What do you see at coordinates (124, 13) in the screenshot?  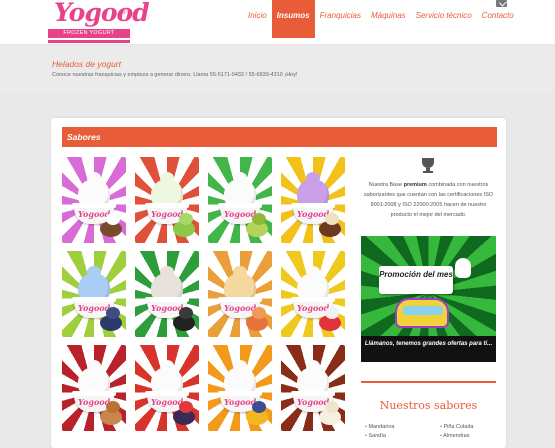 I see `logo-registered-mark: ®` at bounding box center [124, 13].